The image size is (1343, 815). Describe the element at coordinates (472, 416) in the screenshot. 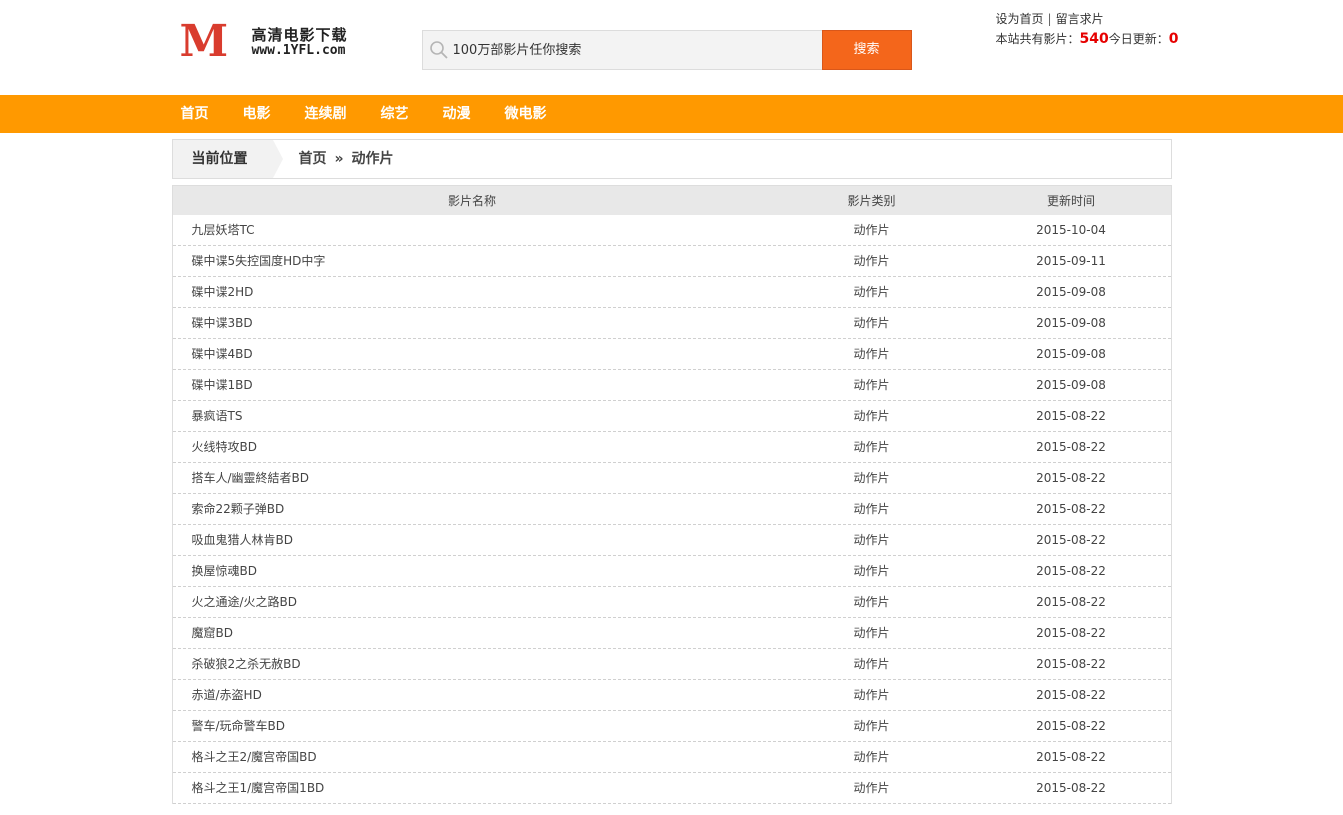

I see `movie-title-link: 暴疯语TS` at that location.